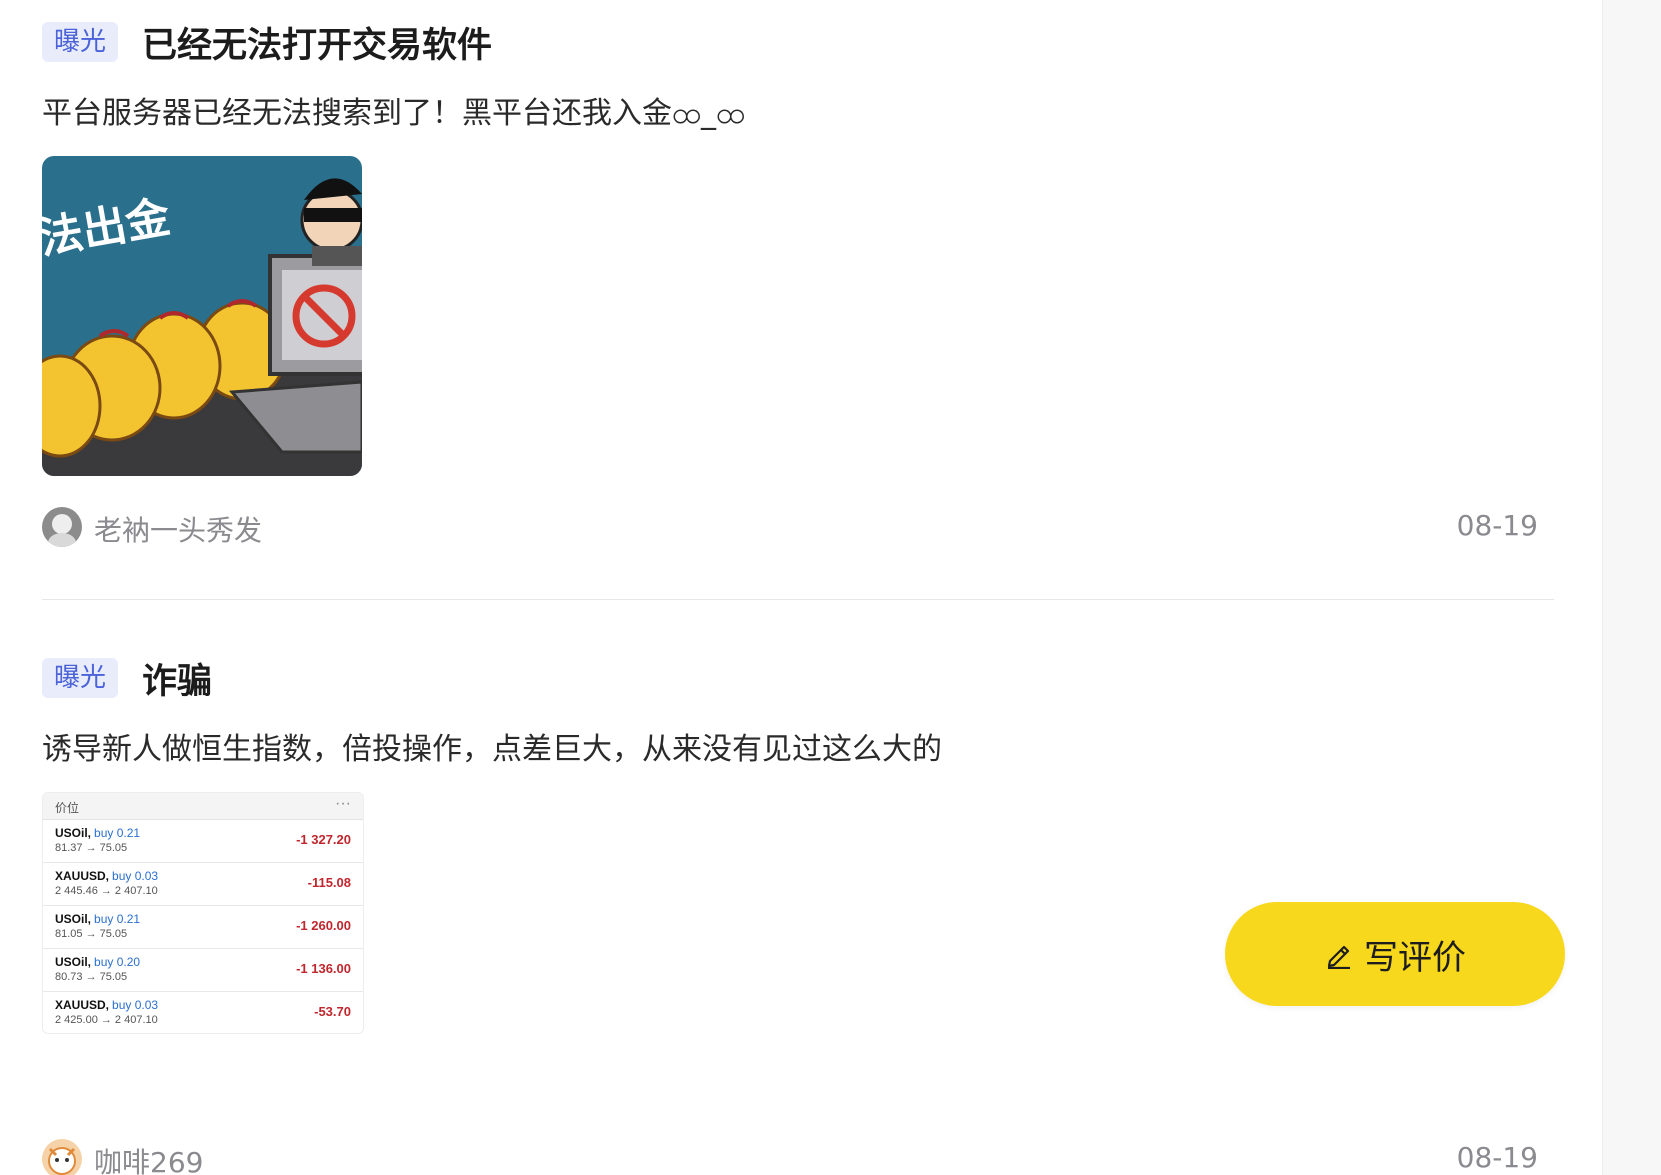  What do you see at coordinates (492, 749) in the screenshot?
I see `post-description: 诱导新人做恒生指数，倍投操作，点差巨大，从来没有见过这么大的` at bounding box center [492, 749].